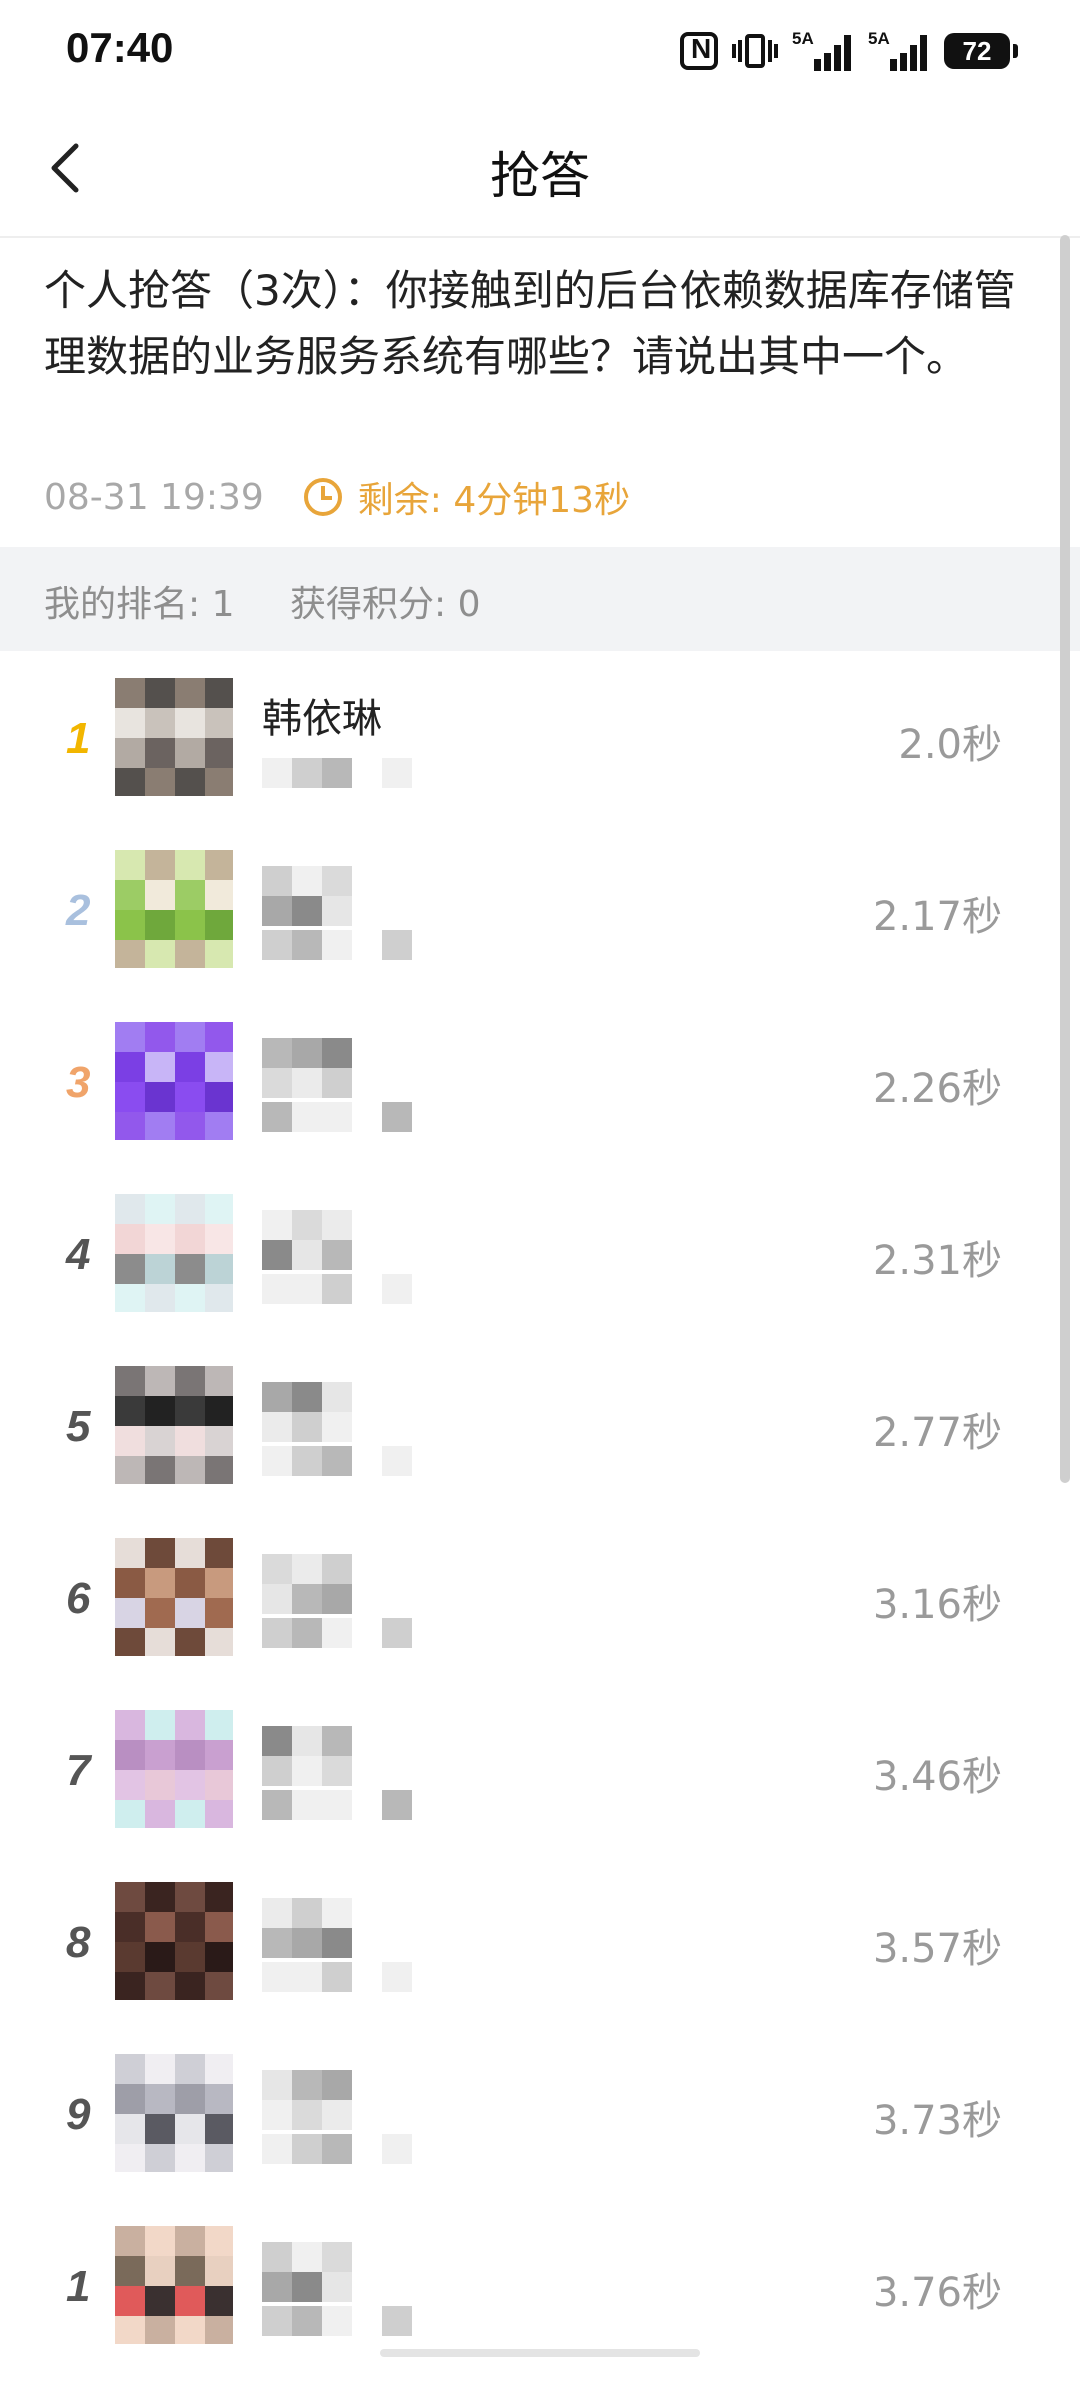  What do you see at coordinates (322, 497) in the screenshot?
I see `clock-icon` at bounding box center [322, 497].